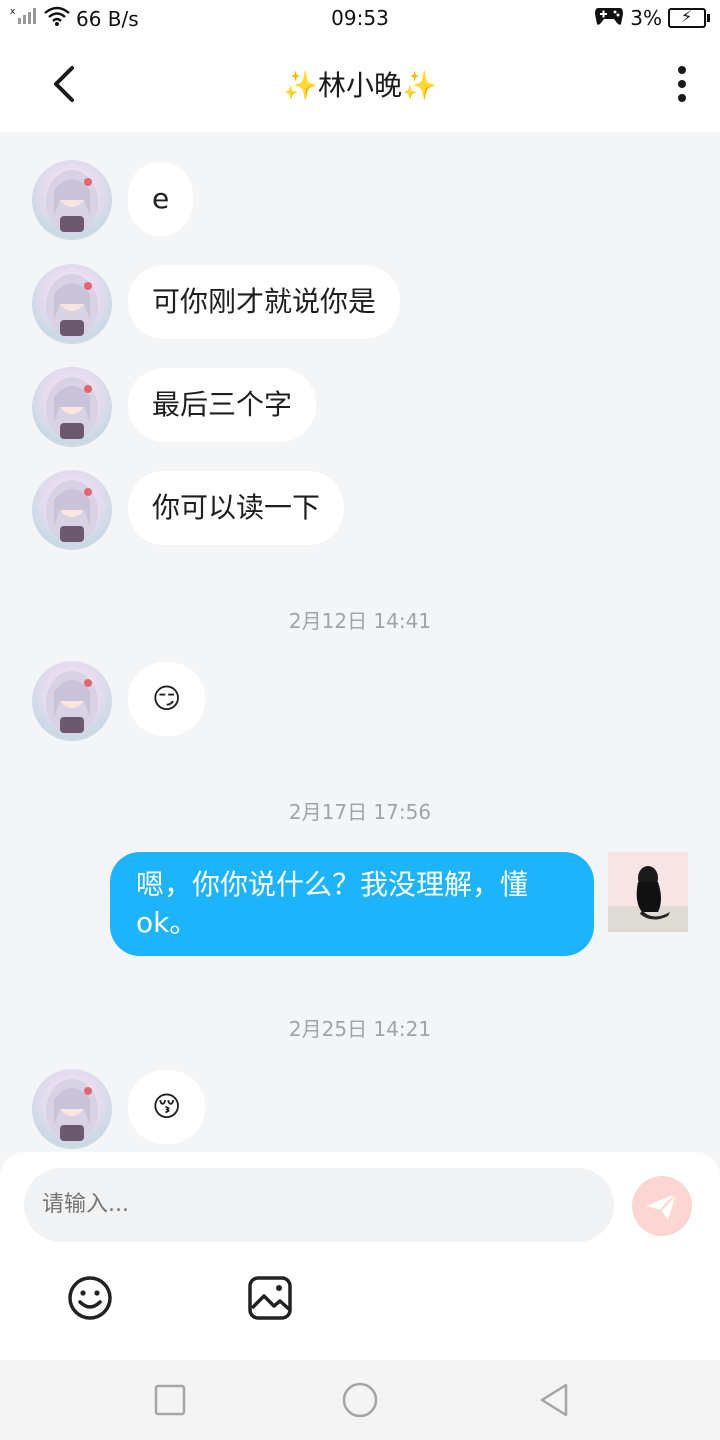 Image resolution: width=720 pixels, height=1440 pixels. I want to click on image-button, so click(270, 1298).